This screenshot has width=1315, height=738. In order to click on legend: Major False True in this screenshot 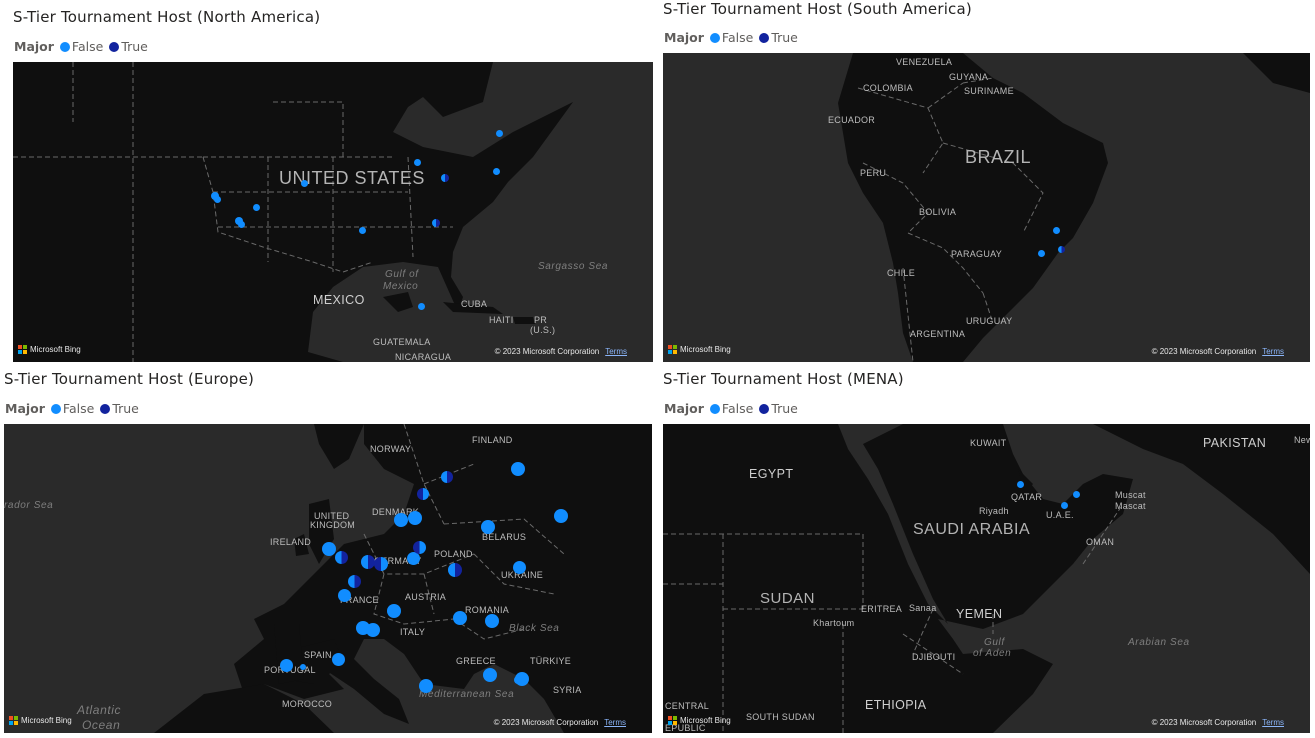, I will do `click(734, 37)`.